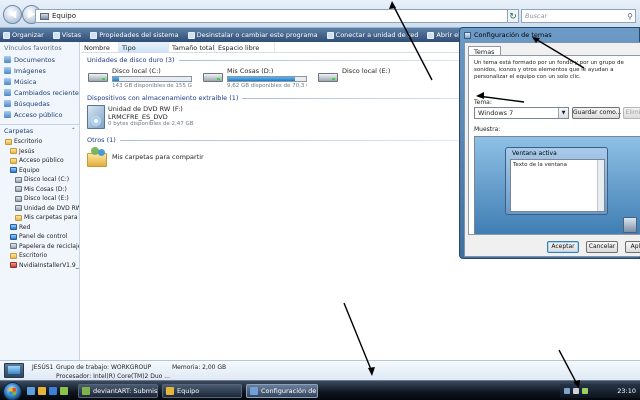 The height and width of the screenshot is (400, 640). Describe the element at coordinates (39, 152) in the screenshot. I see `tree-item: Jesús` at that location.